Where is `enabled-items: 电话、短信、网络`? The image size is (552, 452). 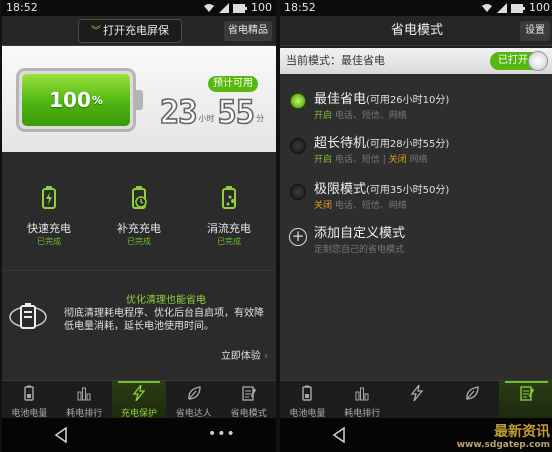 enabled-items: 电话、短信、网络 is located at coordinates (370, 116).